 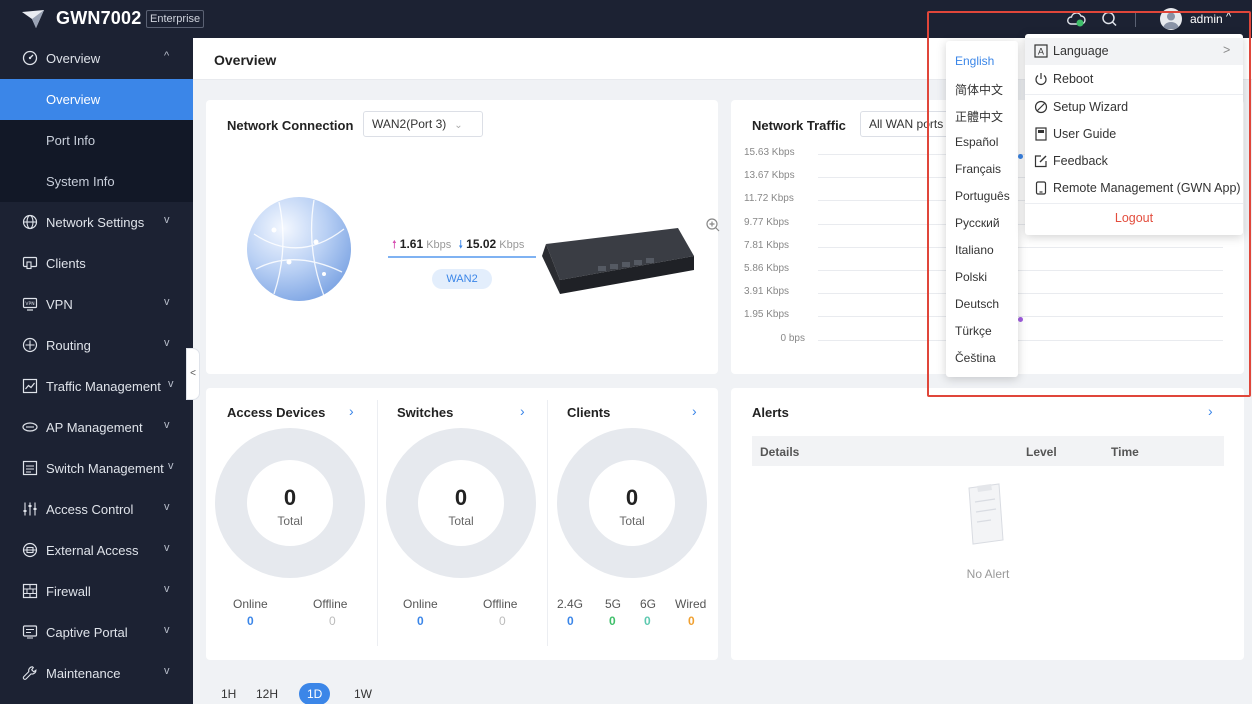 What do you see at coordinates (1134, 79) in the screenshot?
I see `menu-item-reboot: Reboot` at bounding box center [1134, 79].